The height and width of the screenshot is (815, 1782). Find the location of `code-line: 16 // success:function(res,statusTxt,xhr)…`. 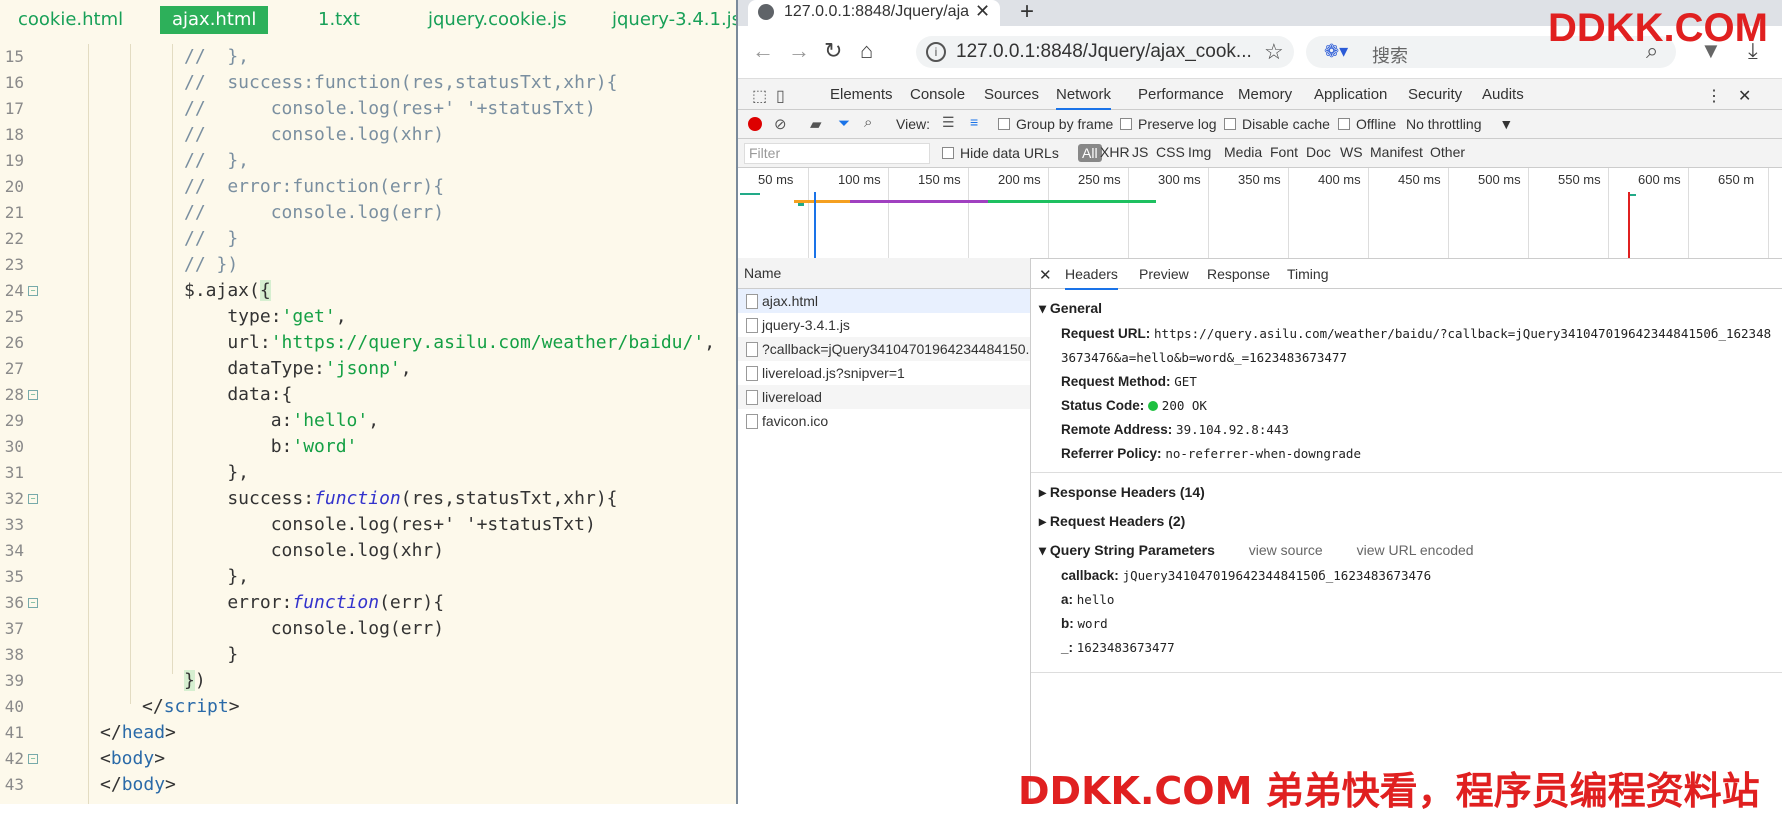

code-line: 16 // success:function(res,statusTxt,xhr)… is located at coordinates (368, 83).